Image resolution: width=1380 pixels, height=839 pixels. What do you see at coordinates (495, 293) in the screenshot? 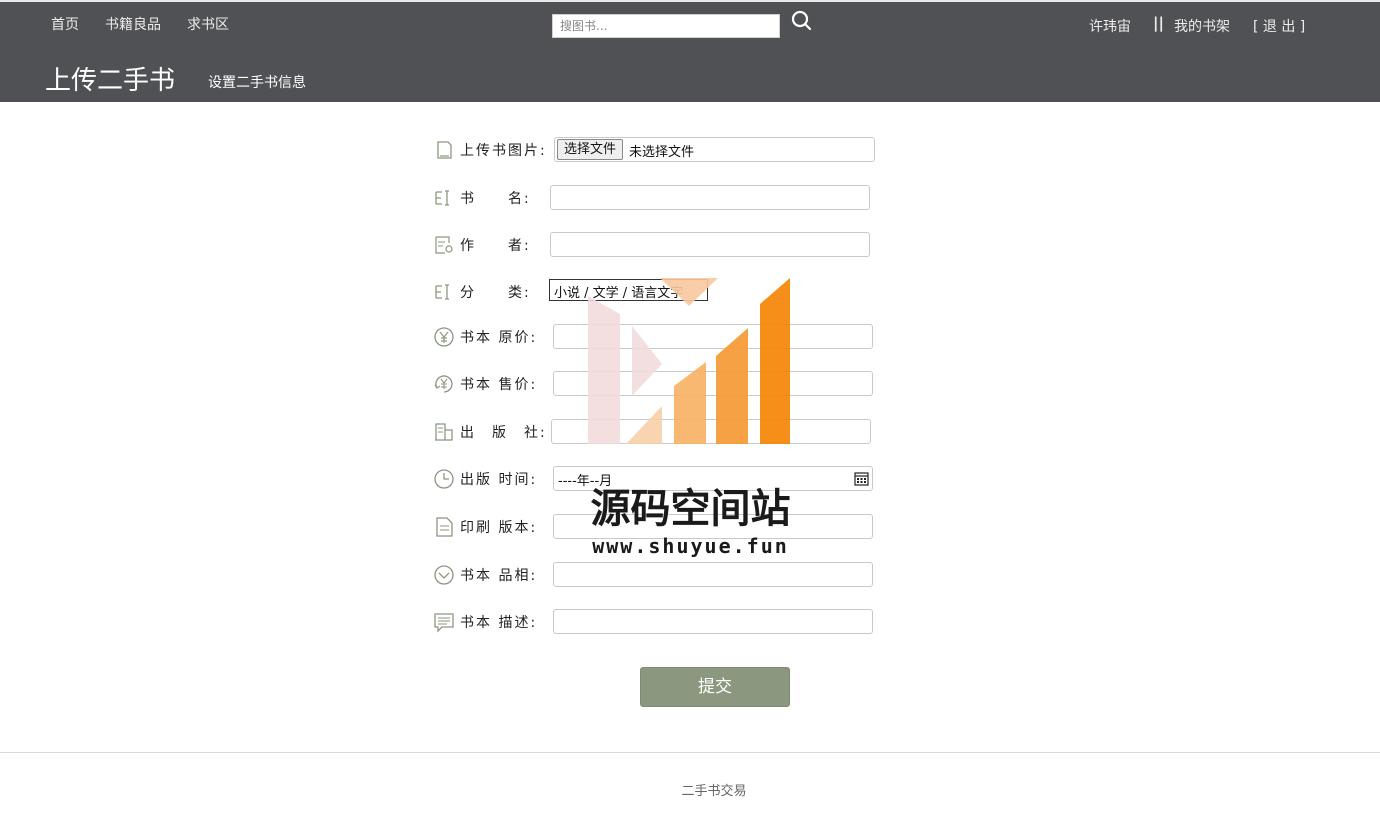
I see `category-label: 分 类:` at bounding box center [495, 293].